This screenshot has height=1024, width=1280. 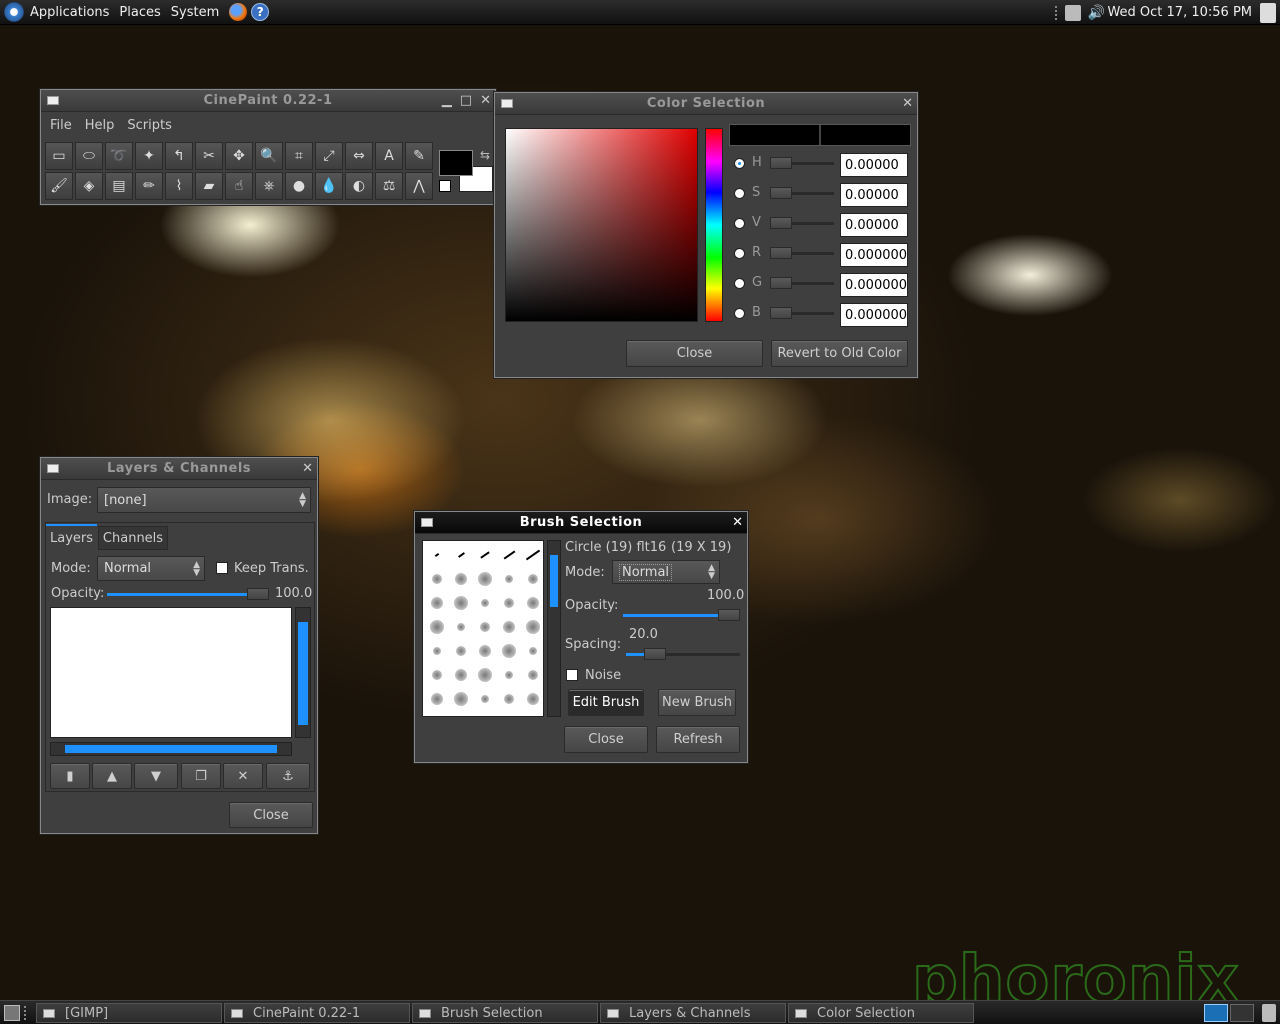 I want to click on scripts-menu: Scripts, so click(x=149, y=125).